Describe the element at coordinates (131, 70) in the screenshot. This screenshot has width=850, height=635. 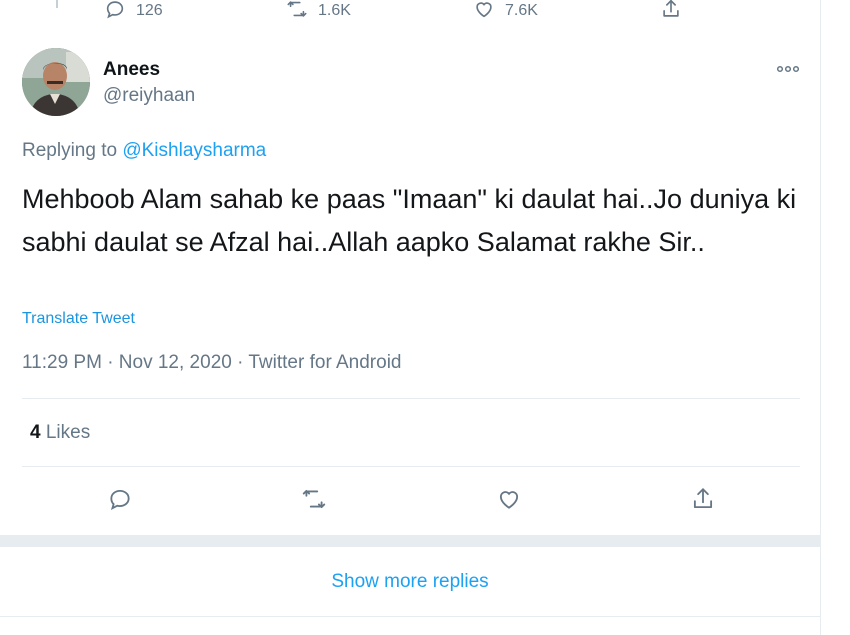
I see `user-display-name: Anees` at that location.